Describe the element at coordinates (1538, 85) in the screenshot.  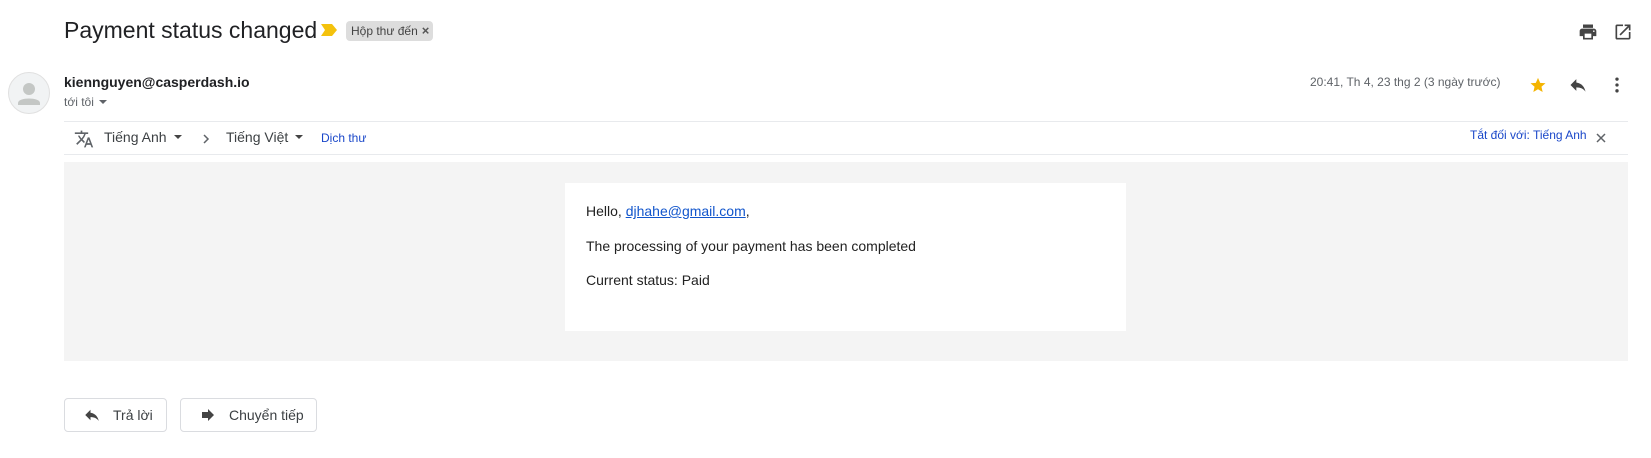
I see `star-icon` at that location.